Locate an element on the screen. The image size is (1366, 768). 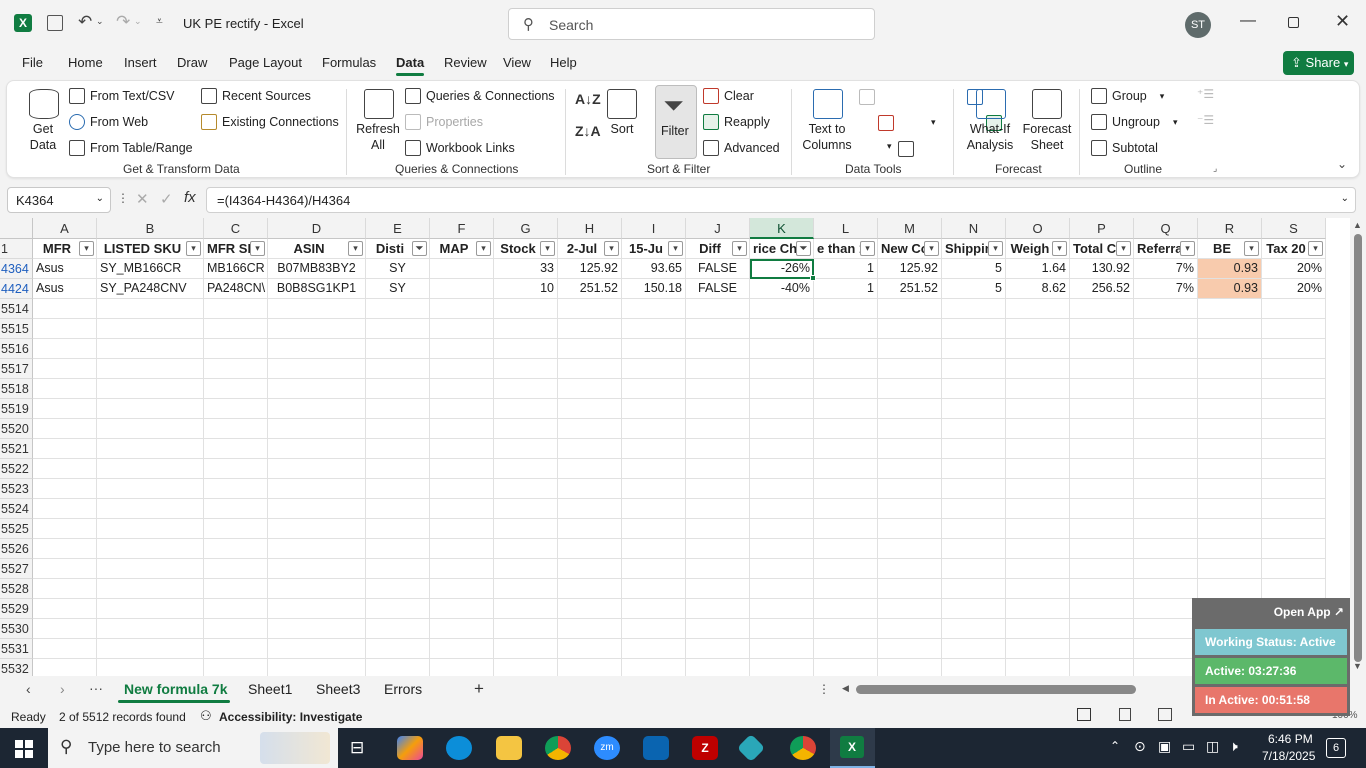
cell-j-4364: FALSE is located at coordinates (718, 269).